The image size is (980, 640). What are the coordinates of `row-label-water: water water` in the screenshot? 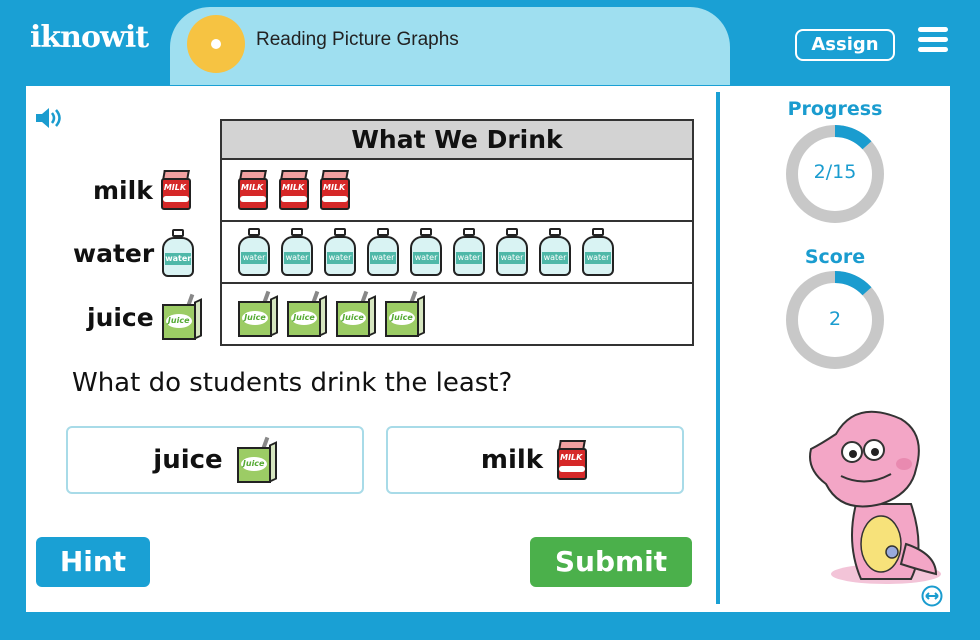 It's located at (134, 253).